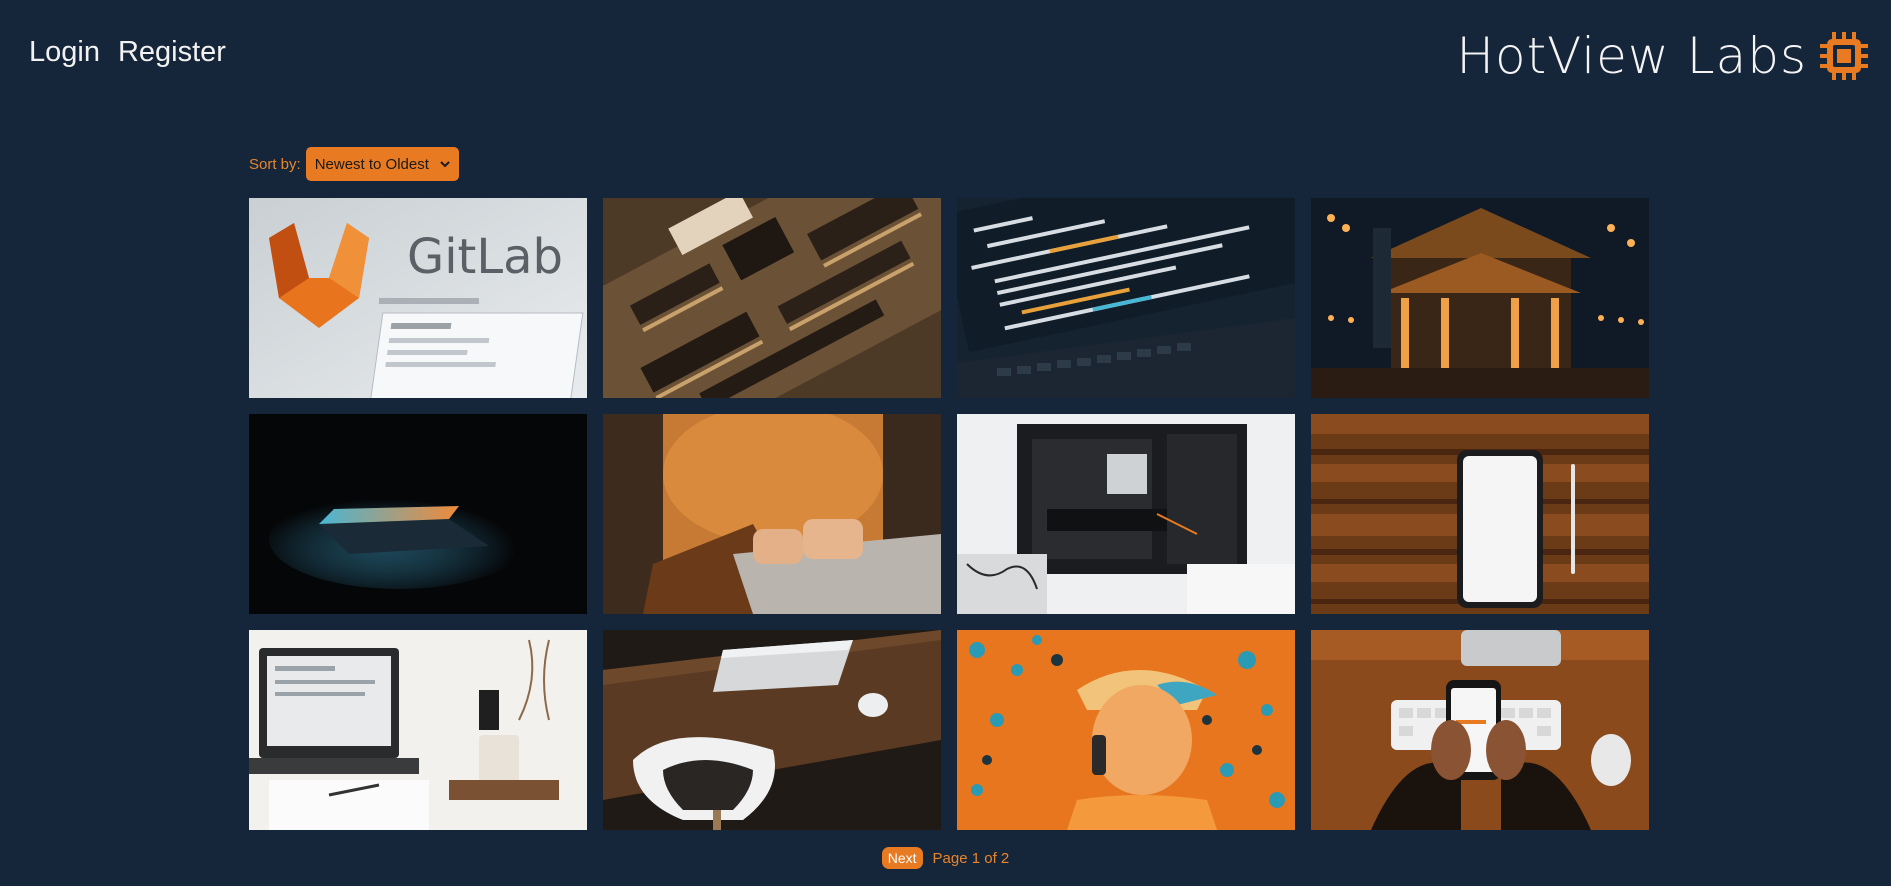 This screenshot has height=886, width=1891. What do you see at coordinates (772, 514) in the screenshot?
I see `gallery-image-typing-laptop` at bounding box center [772, 514].